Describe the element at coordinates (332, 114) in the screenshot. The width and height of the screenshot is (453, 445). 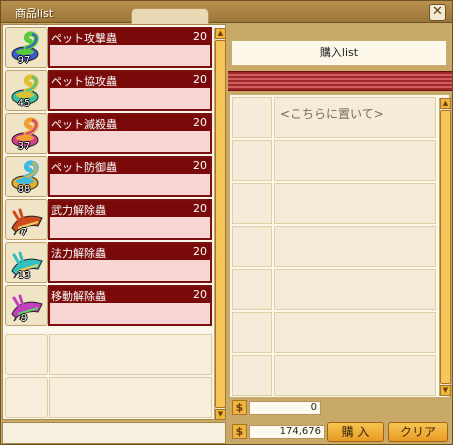
I see `drop-placeholder-text: <こちらに置いて>` at that location.